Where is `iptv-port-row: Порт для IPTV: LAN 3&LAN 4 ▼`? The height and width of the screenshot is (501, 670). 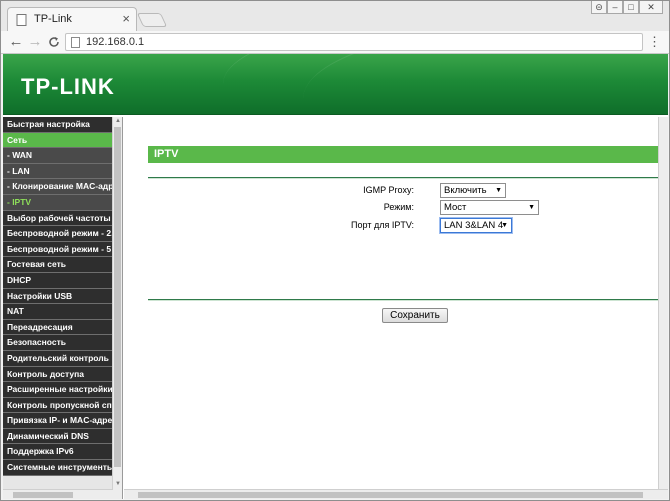 iptv-port-row: Порт для IPTV: LAN 3&LAN 4 ▼ is located at coordinates (405, 226).